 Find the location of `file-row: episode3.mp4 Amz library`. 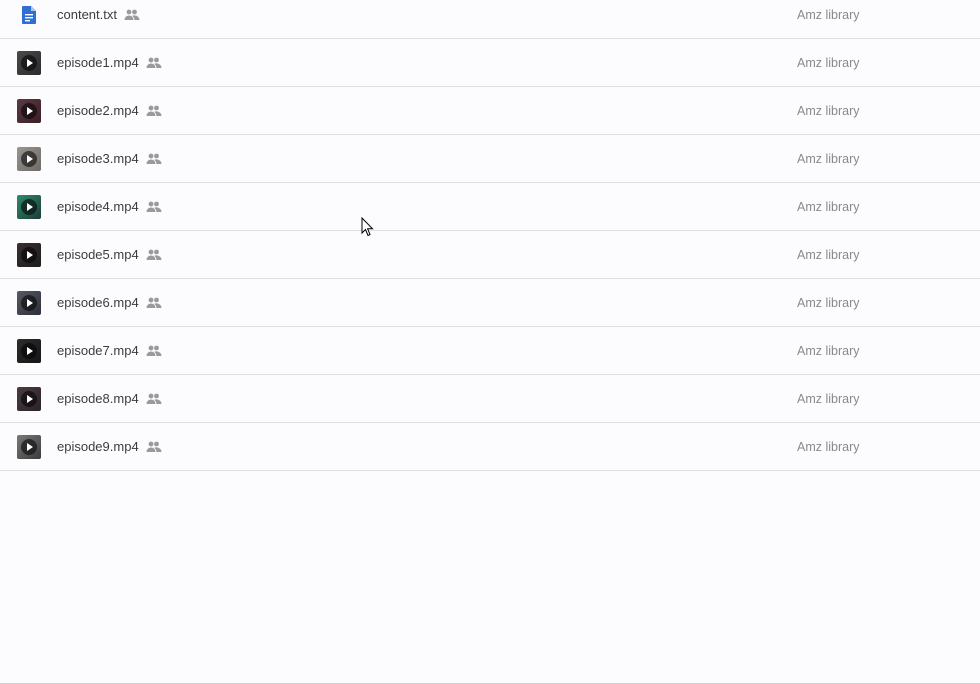

file-row: episode3.mp4 Amz library is located at coordinates (490, 159).